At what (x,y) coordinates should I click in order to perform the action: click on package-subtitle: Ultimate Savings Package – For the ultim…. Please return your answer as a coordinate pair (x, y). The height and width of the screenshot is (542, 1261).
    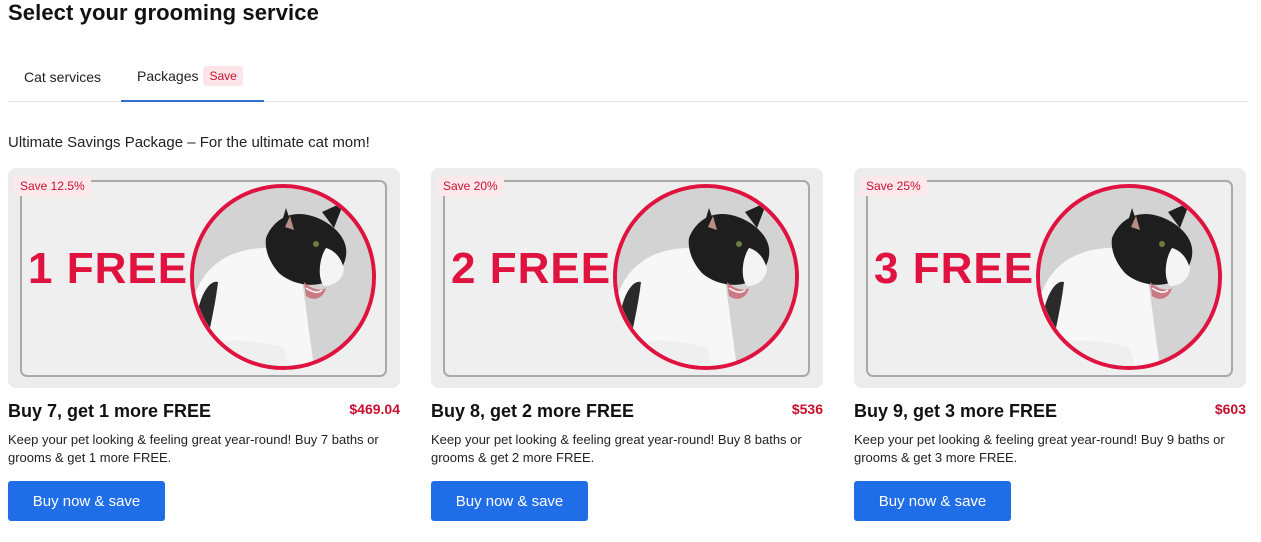
    Looking at the image, I should click on (189, 142).